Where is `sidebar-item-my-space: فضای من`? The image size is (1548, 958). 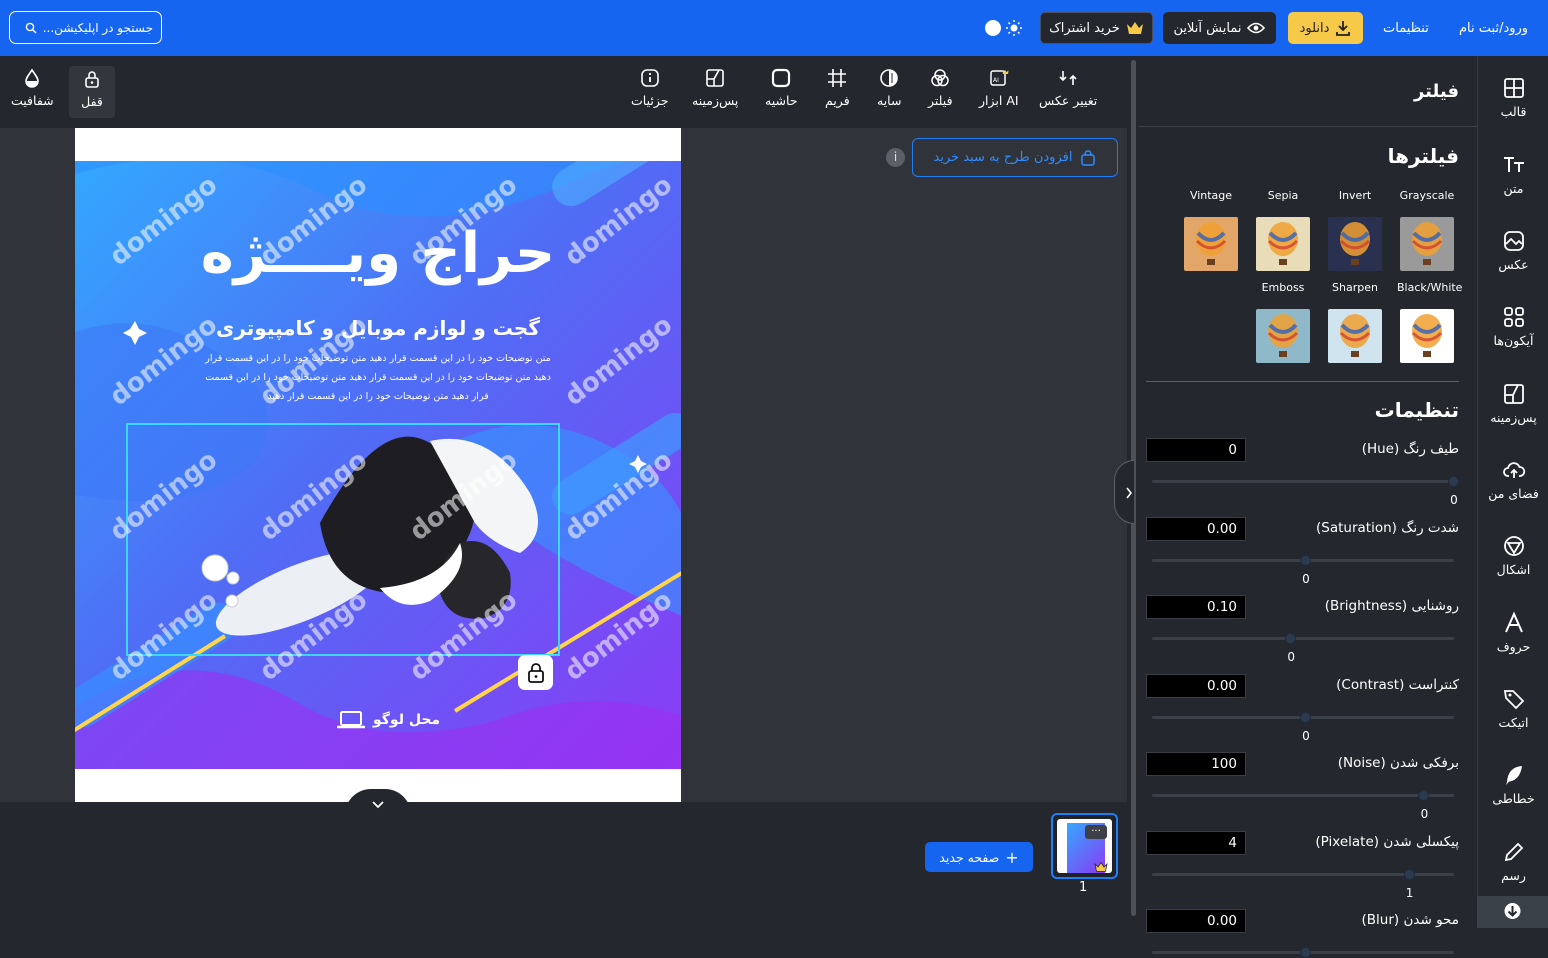 sidebar-item-my-space: فضای من is located at coordinates (1513, 479).